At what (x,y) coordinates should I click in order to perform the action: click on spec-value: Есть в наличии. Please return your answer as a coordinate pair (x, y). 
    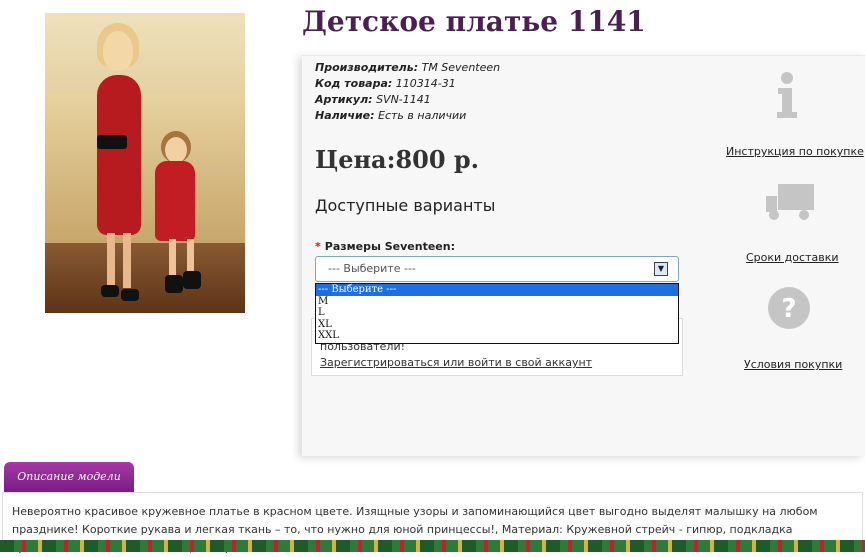
    Looking at the image, I should click on (422, 115).